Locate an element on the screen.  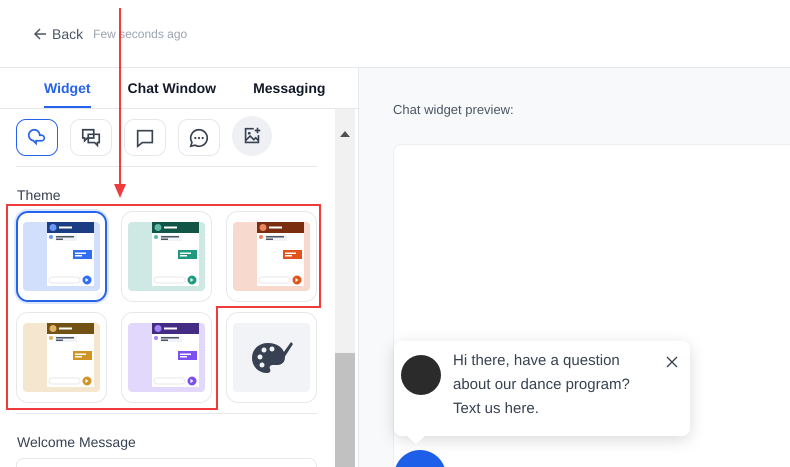
scrollbar-thumb is located at coordinates (345, 410).